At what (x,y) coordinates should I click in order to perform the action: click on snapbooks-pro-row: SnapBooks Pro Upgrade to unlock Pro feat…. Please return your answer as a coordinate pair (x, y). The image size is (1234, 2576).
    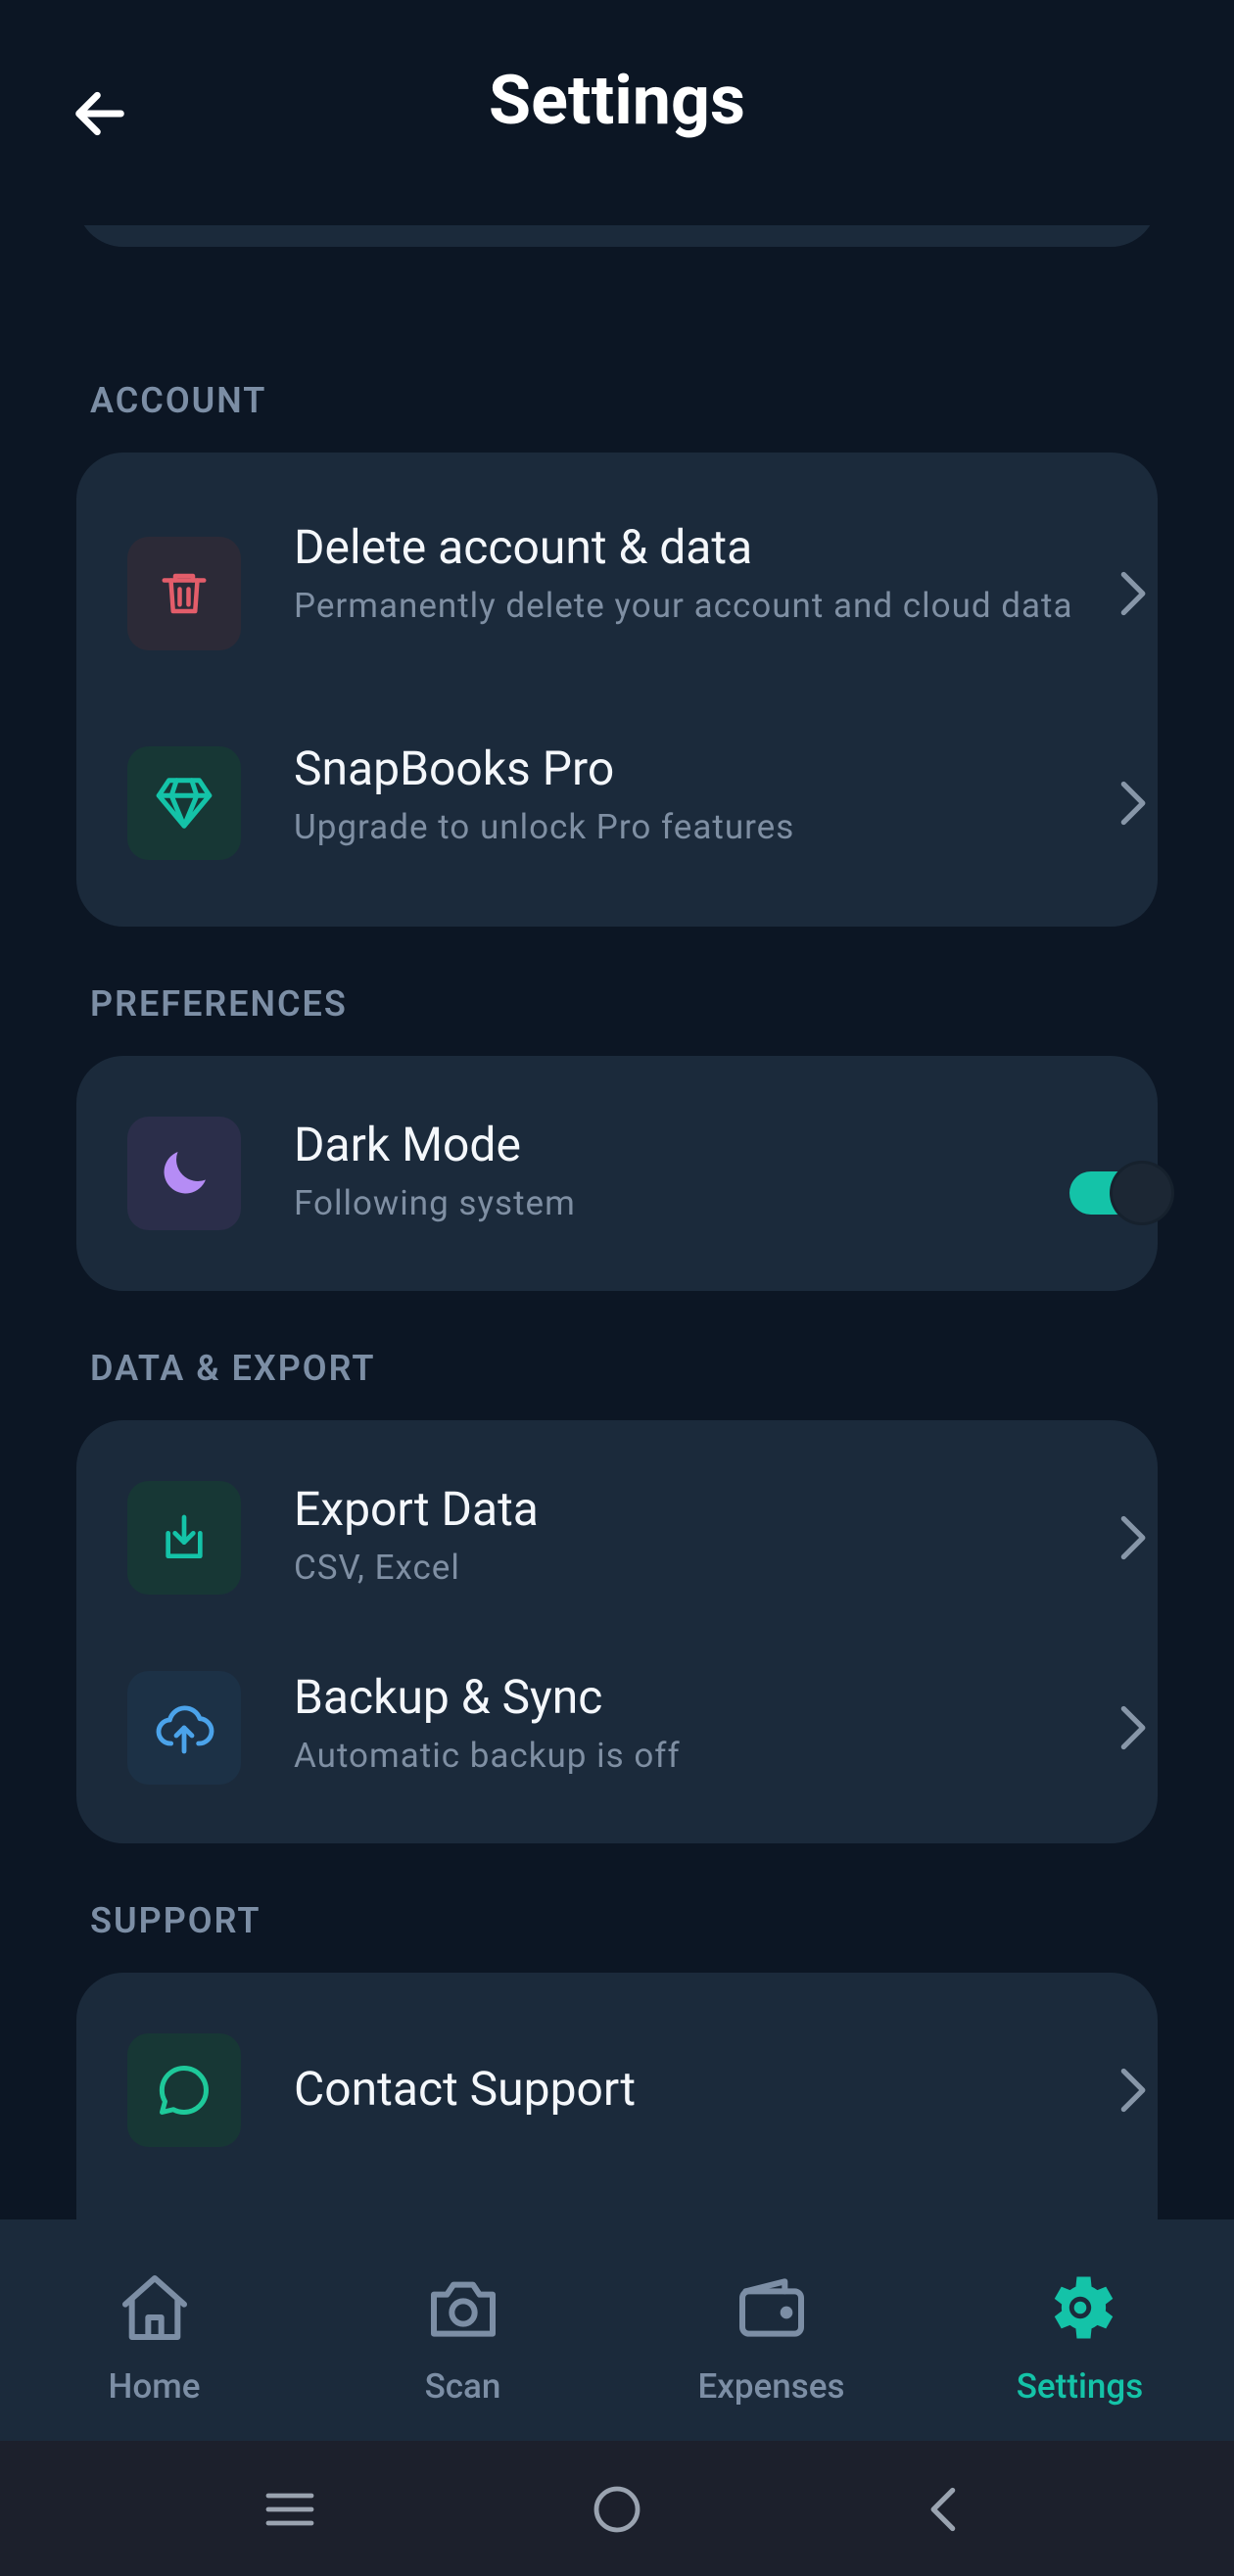
    Looking at the image, I should click on (617, 815).